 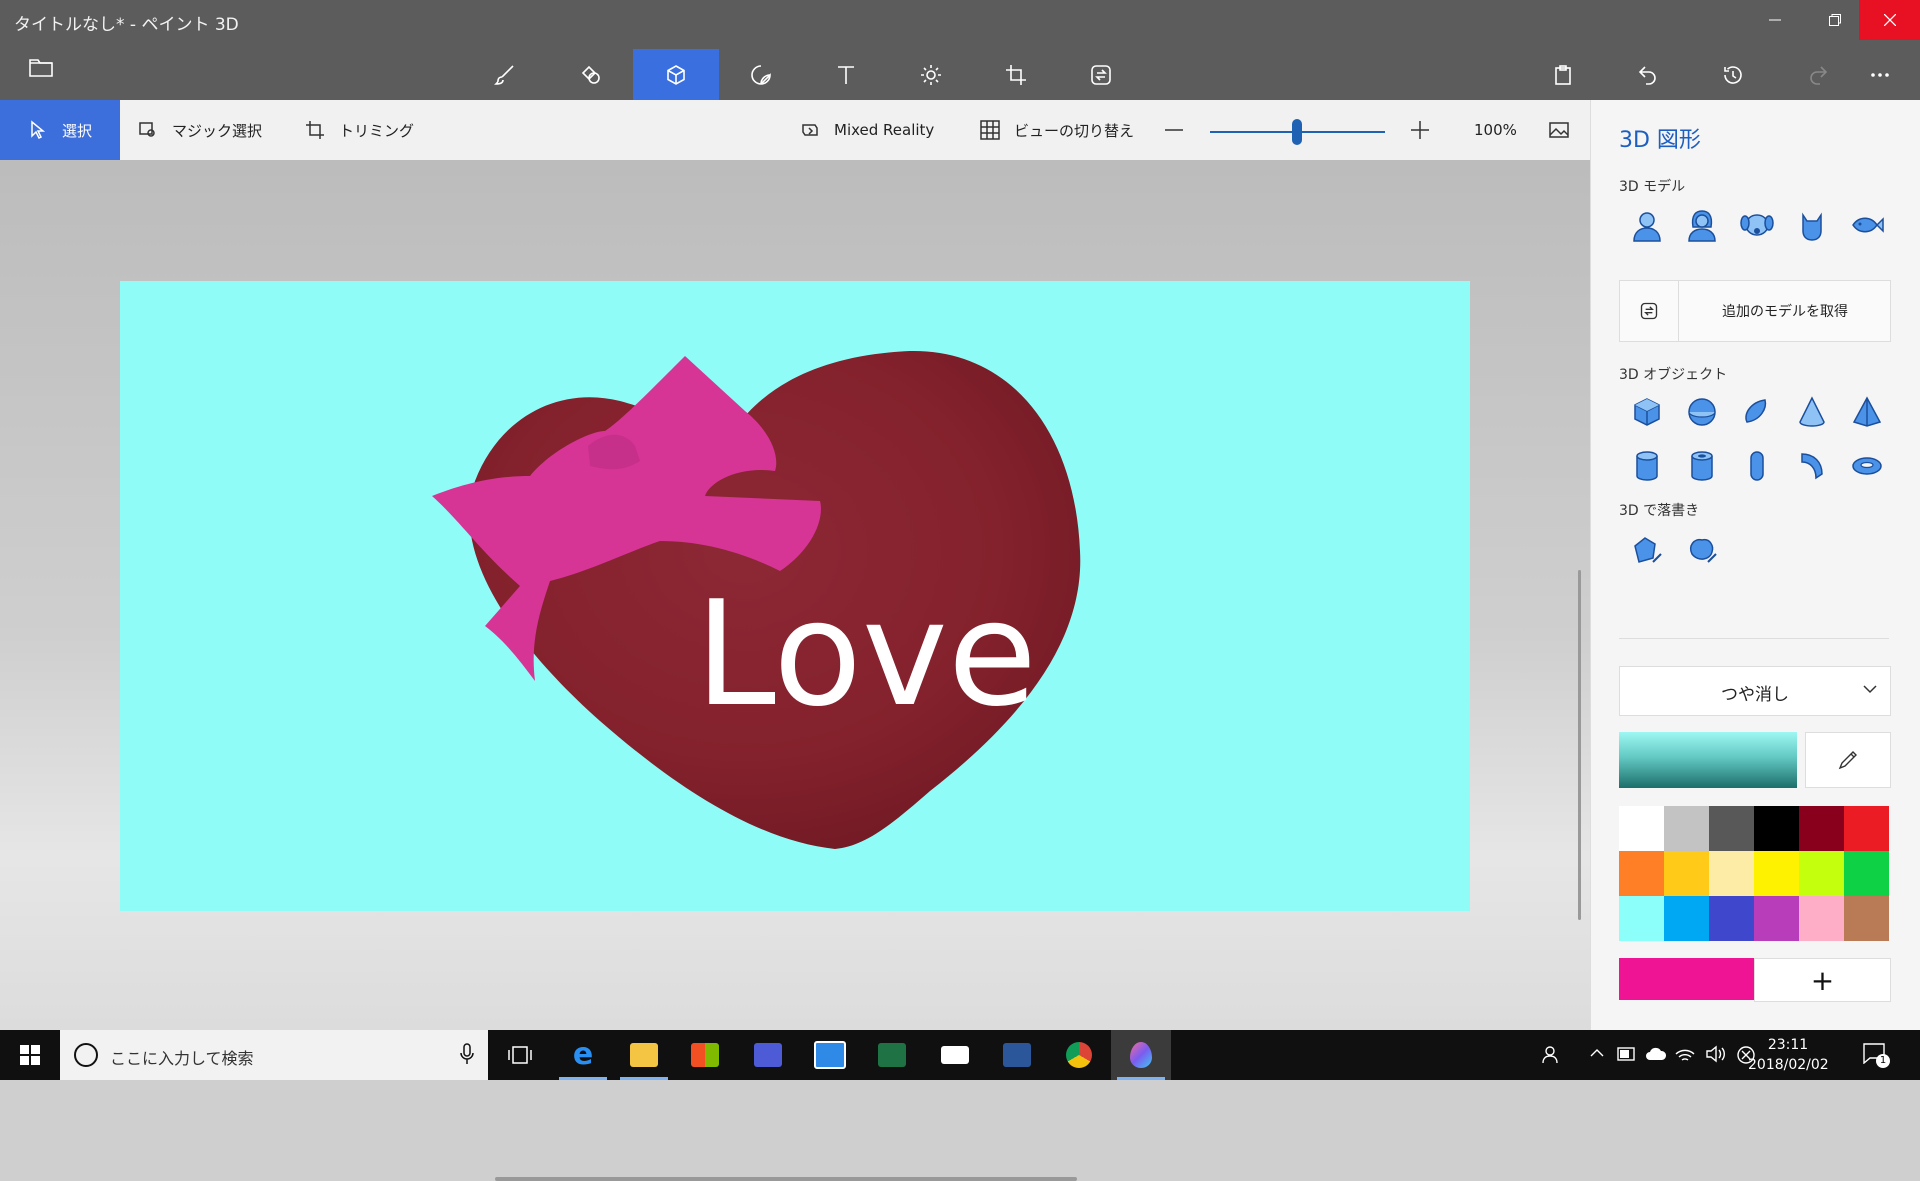 I want to click on cube-icon, so click(x=676, y=74).